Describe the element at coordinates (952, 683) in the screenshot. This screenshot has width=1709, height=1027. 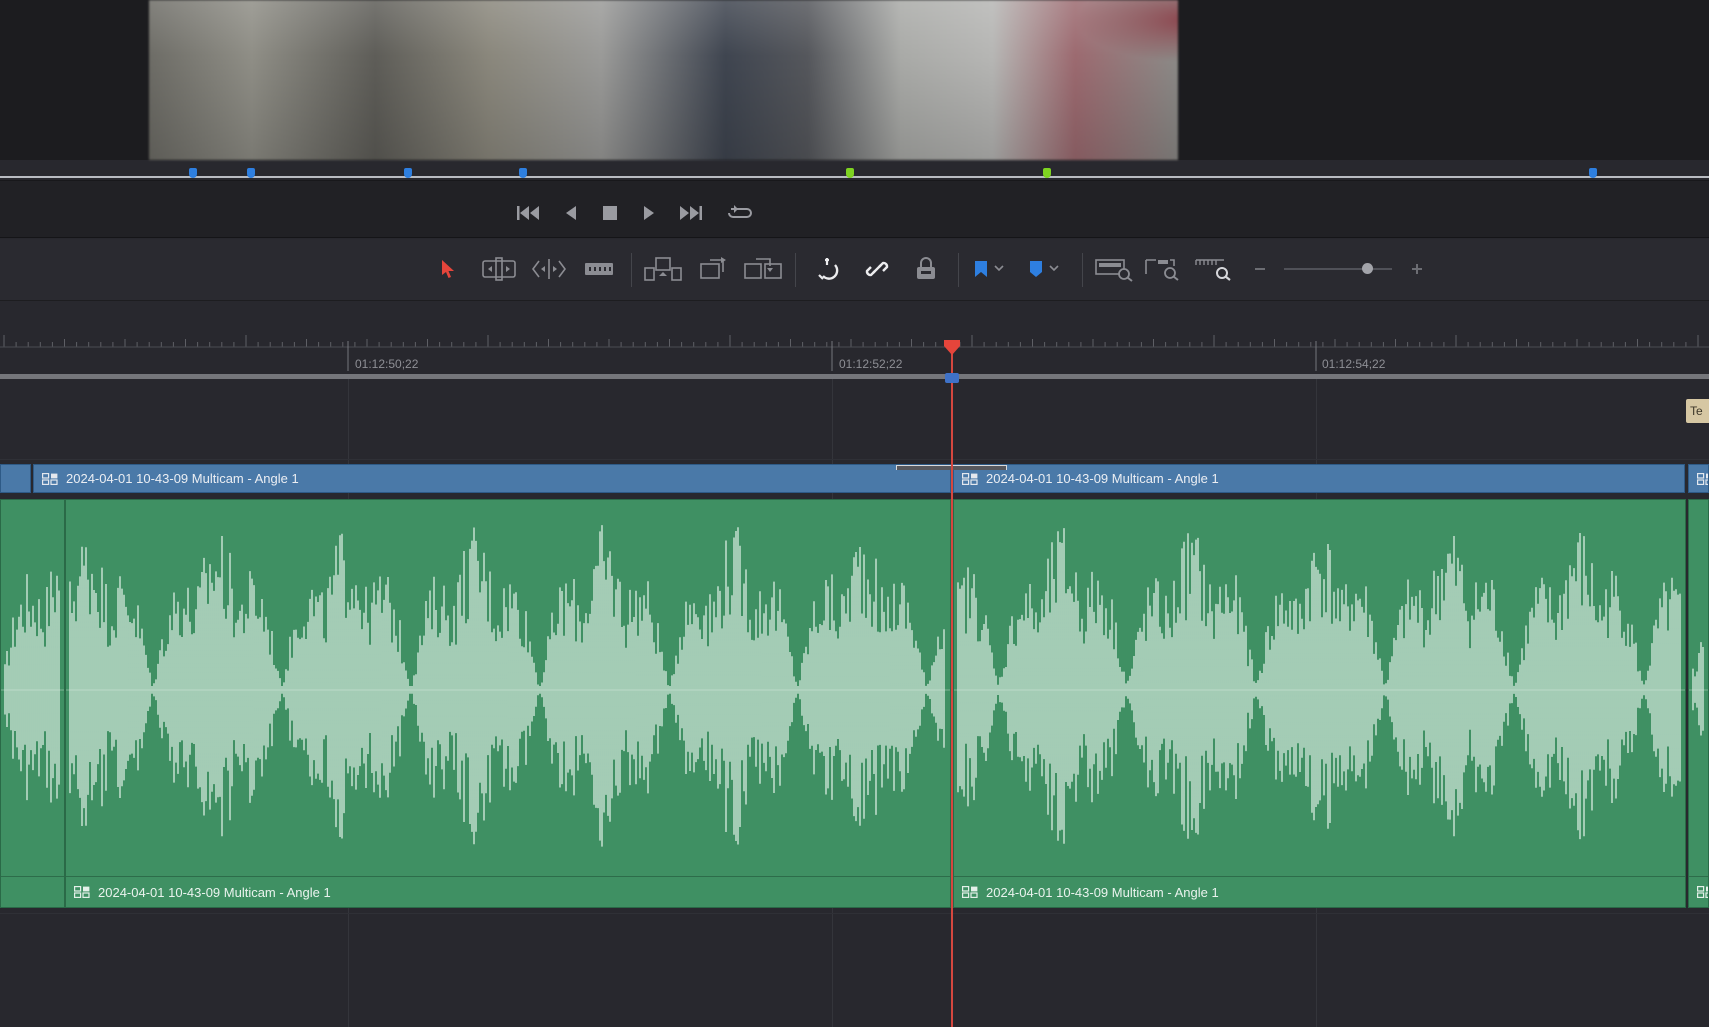
I see `playhead` at that location.